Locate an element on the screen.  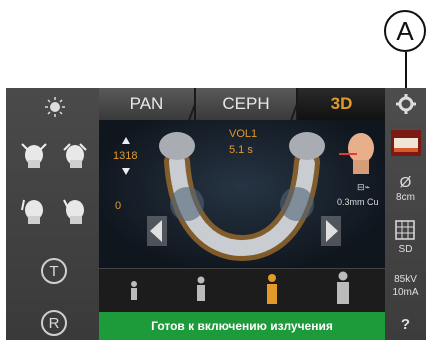
tab-3d-label: 3D is located at coordinates (341, 103).